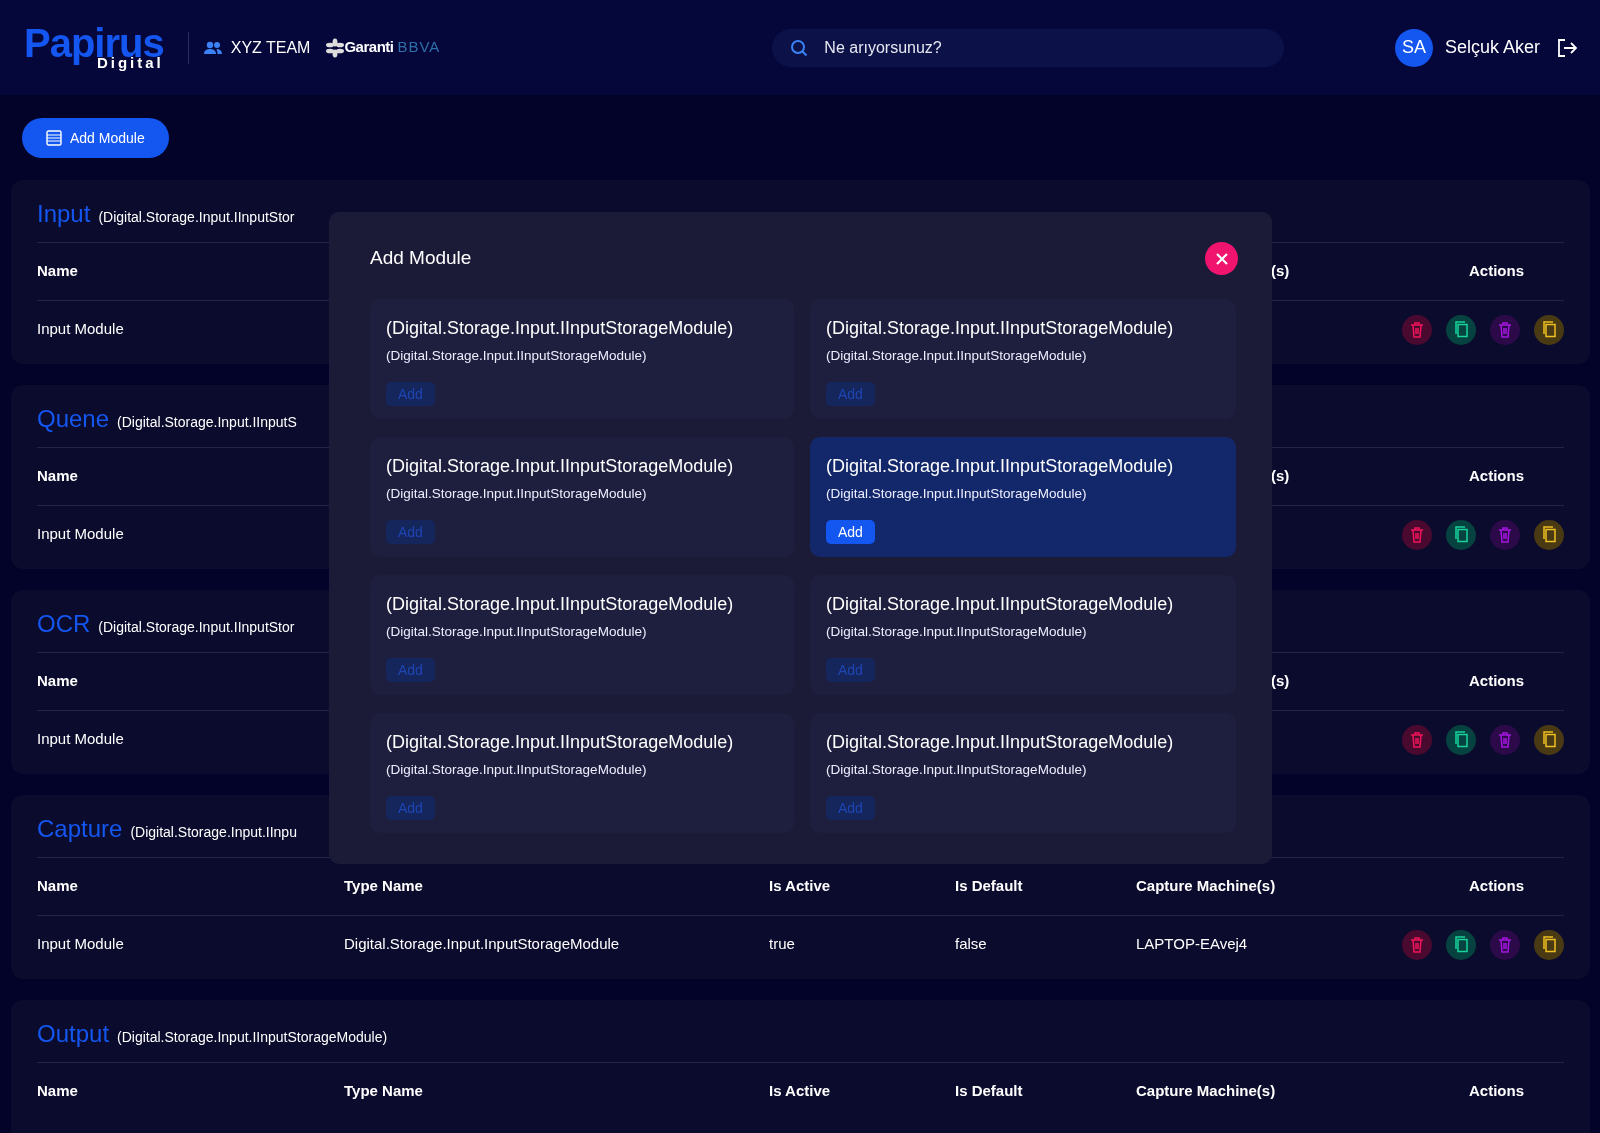  What do you see at coordinates (1492, 47) in the screenshot?
I see `user-name: Selçuk Aker` at bounding box center [1492, 47].